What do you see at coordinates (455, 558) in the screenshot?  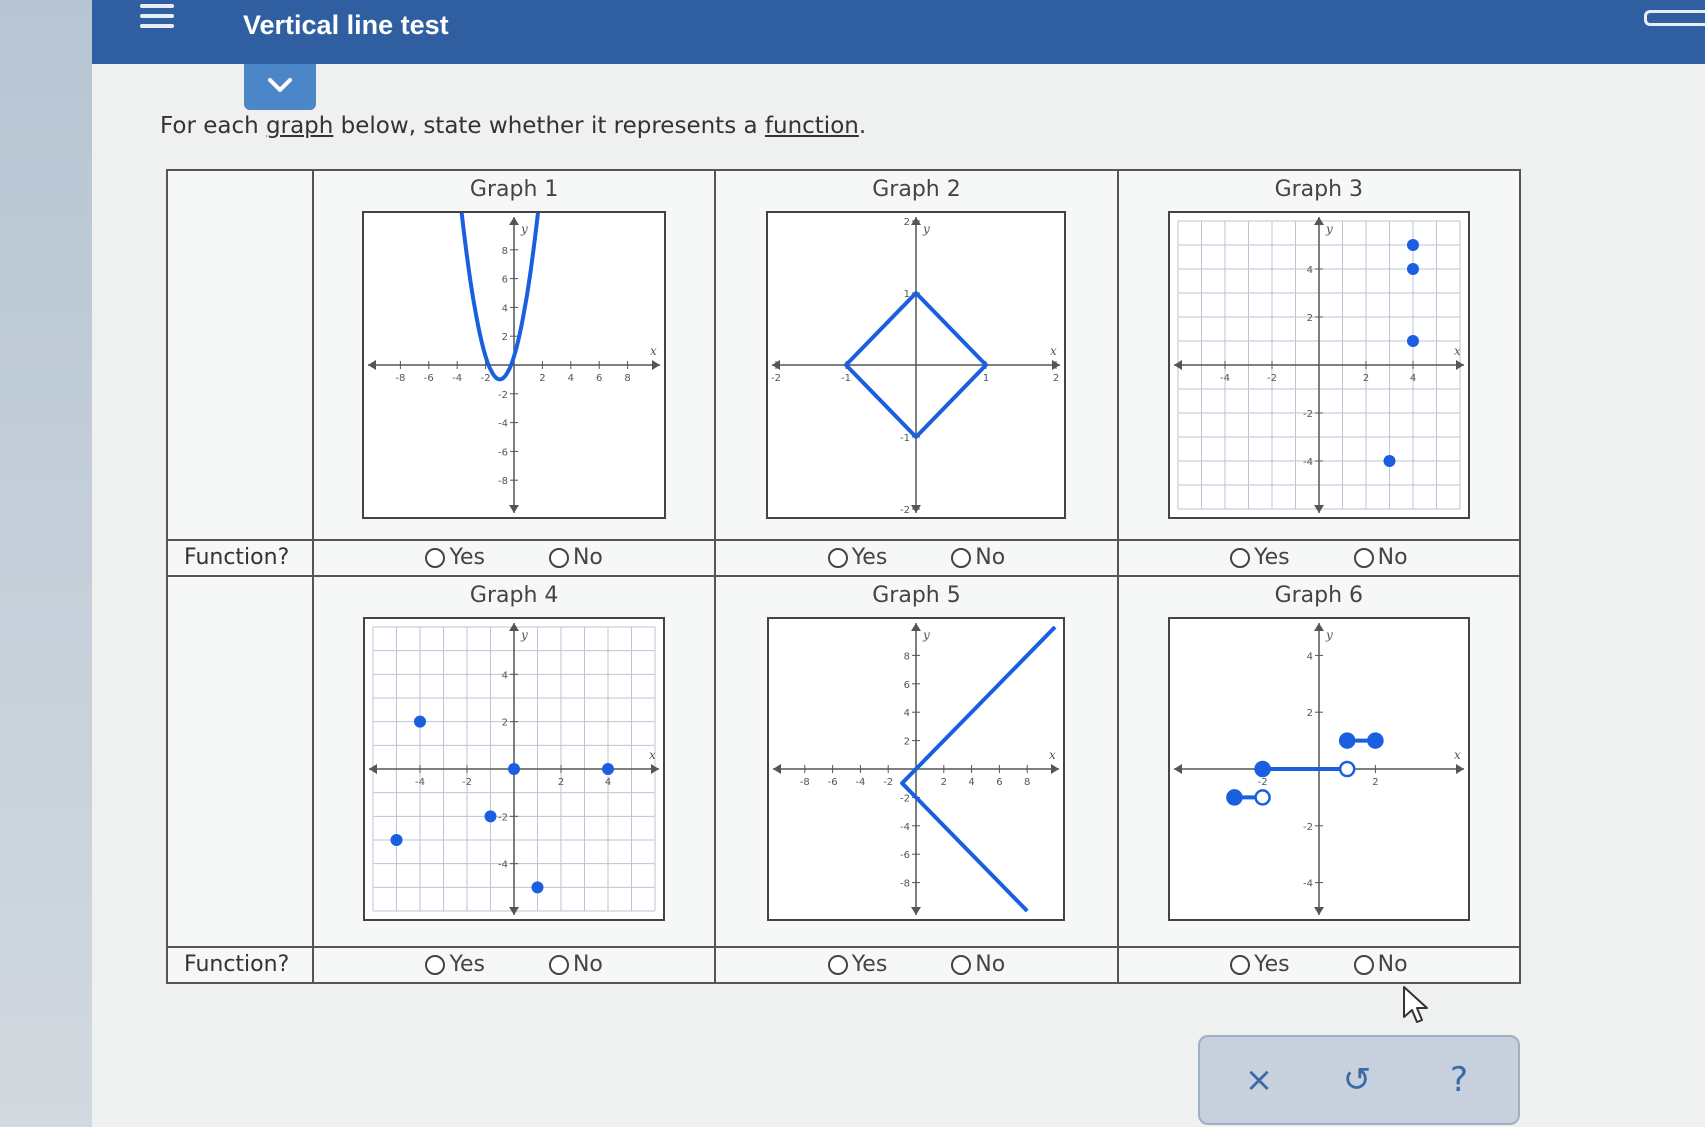 I see `graph-1-yes-radio: Yes` at bounding box center [455, 558].